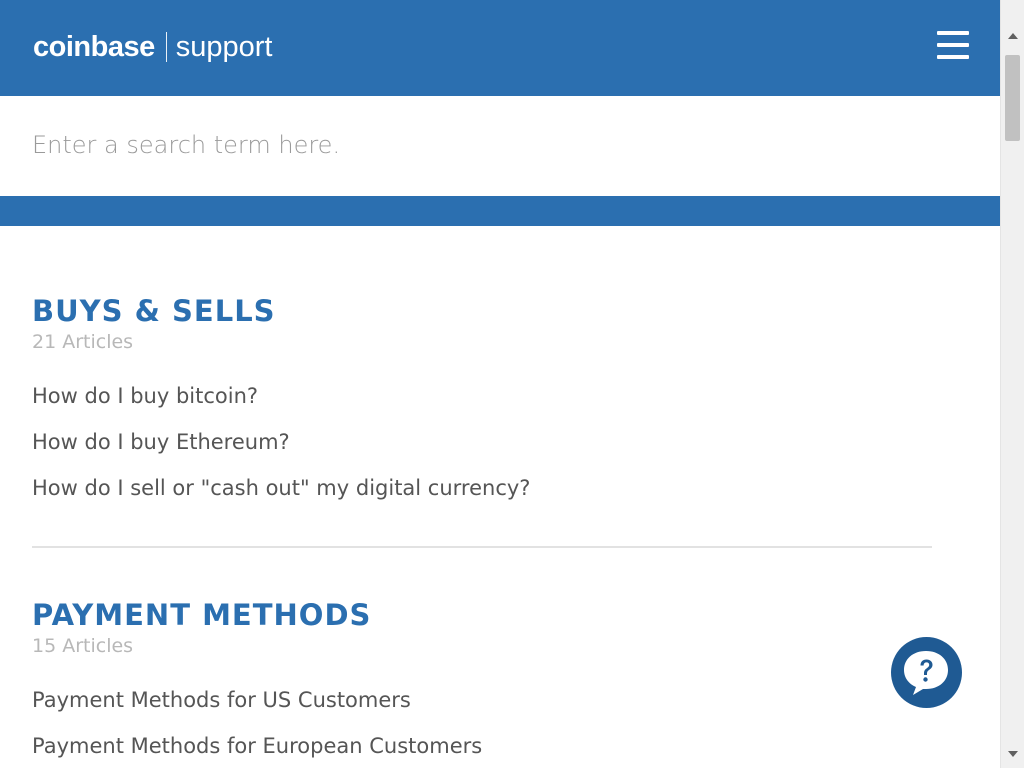  Describe the element at coordinates (482, 396) in the screenshot. I see `article-link: How do I buy bitcoin?` at that location.